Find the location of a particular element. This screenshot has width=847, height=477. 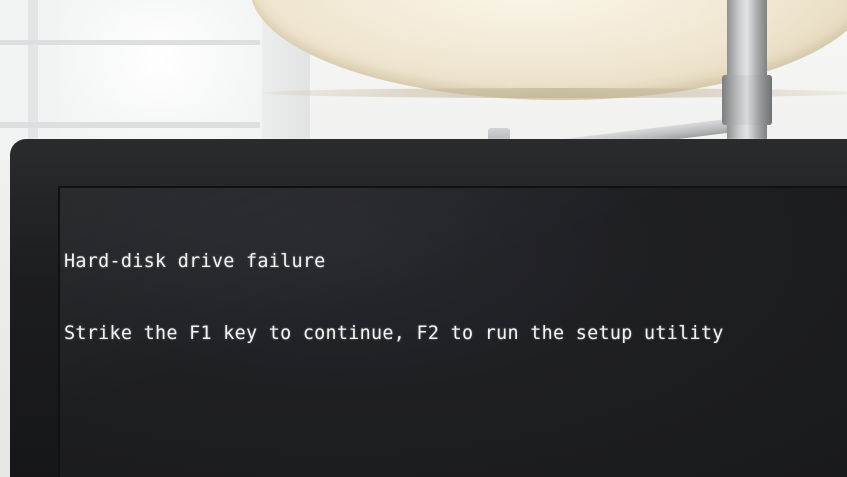

lamp-collar is located at coordinates (747, 100).